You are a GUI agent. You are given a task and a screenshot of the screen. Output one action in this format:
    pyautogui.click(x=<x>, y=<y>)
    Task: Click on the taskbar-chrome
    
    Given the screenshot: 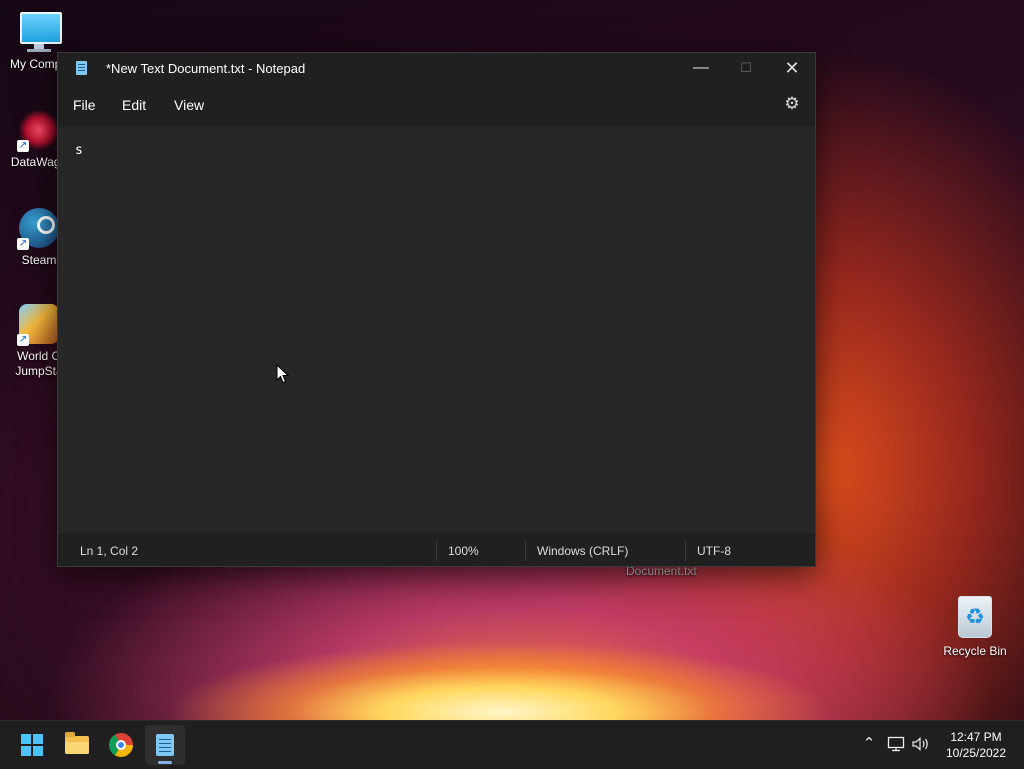 What is the action you would take?
    pyautogui.click(x=121, y=745)
    